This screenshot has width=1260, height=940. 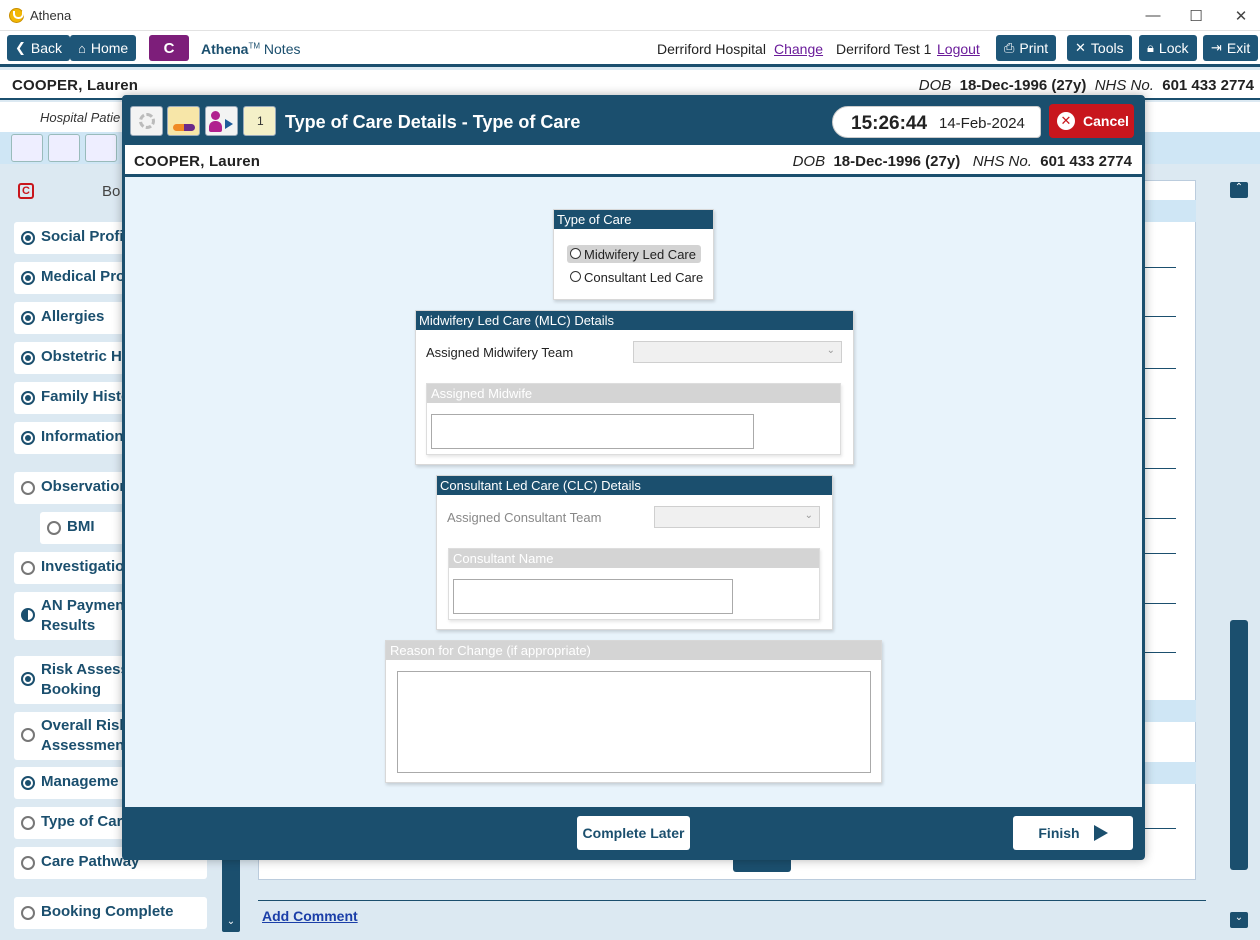 What do you see at coordinates (85, 669) in the screenshot?
I see `sidebar-item-label: Risk Assess` at bounding box center [85, 669].